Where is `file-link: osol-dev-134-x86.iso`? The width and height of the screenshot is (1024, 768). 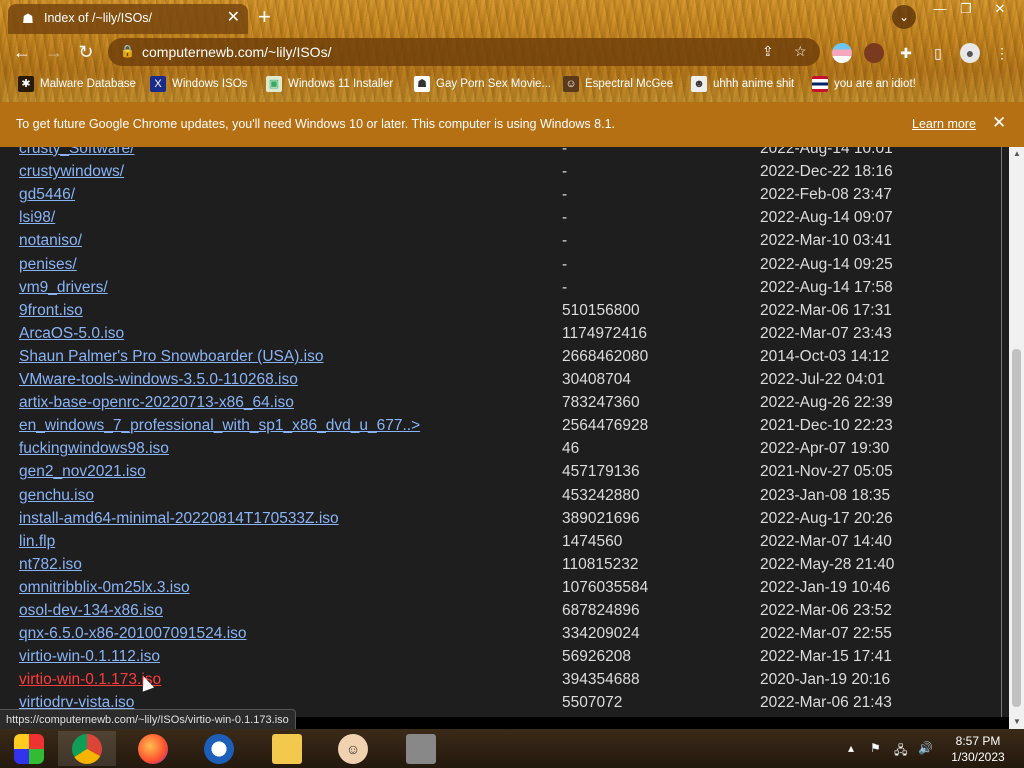
file-link: osol-dev-134-x86.iso is located at coordinates (91, 611).